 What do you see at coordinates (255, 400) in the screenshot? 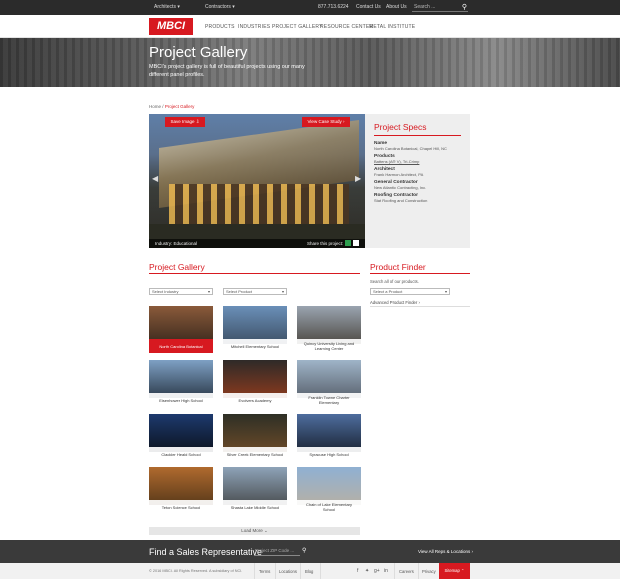
I see `gallery-tile-caption: Evolvers Academy` at bounding box center [255, 400].